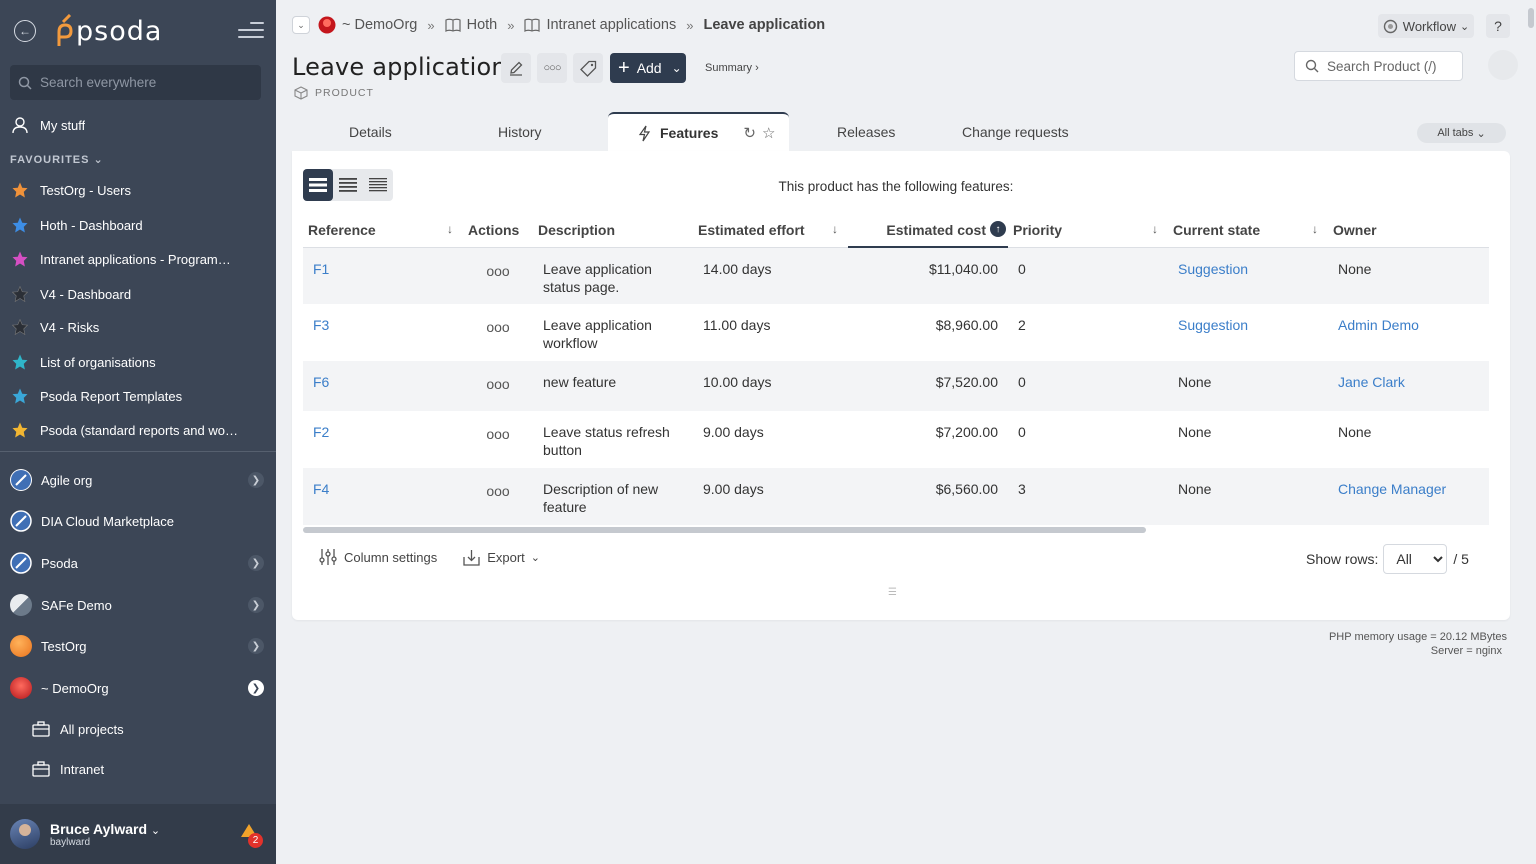  I want to click on feature-owner-link: Admin Demo, so click(1408, 332).